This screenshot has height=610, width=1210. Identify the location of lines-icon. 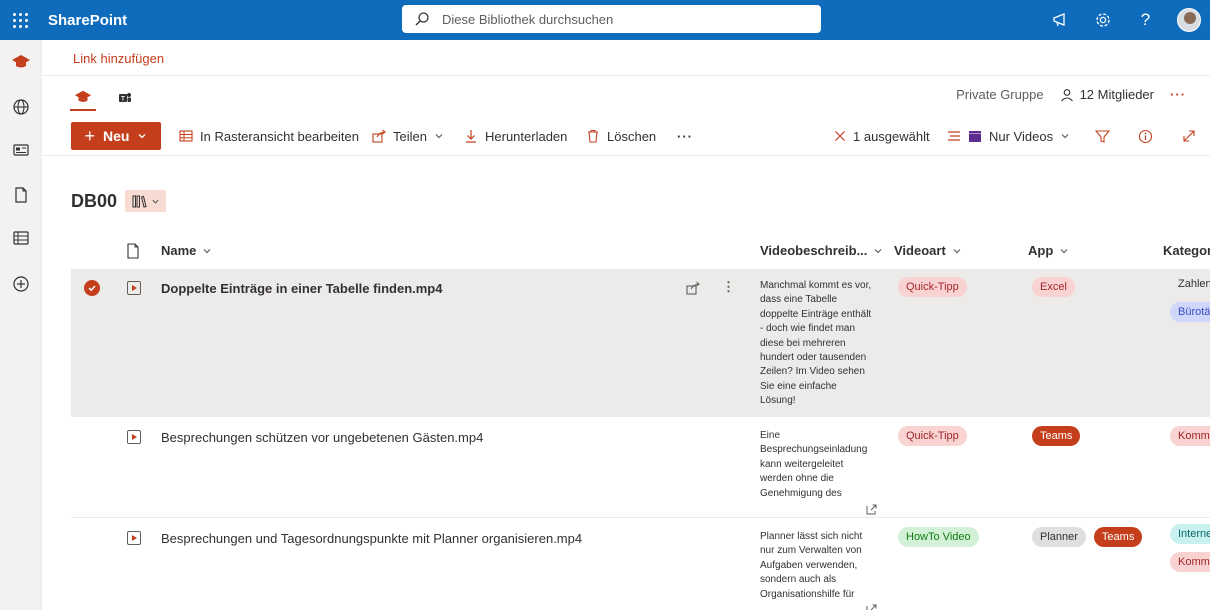
(954, 136).